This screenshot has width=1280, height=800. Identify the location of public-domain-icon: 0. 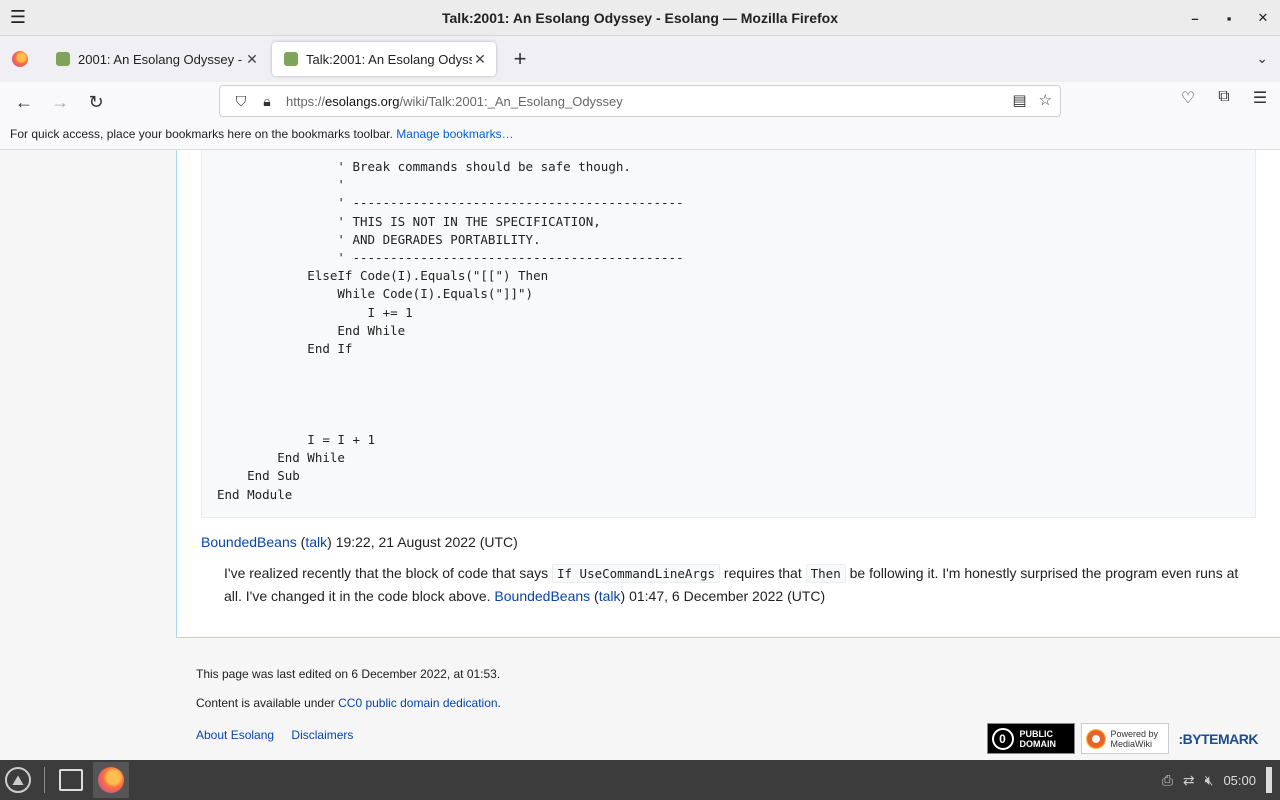
(1002, 738).